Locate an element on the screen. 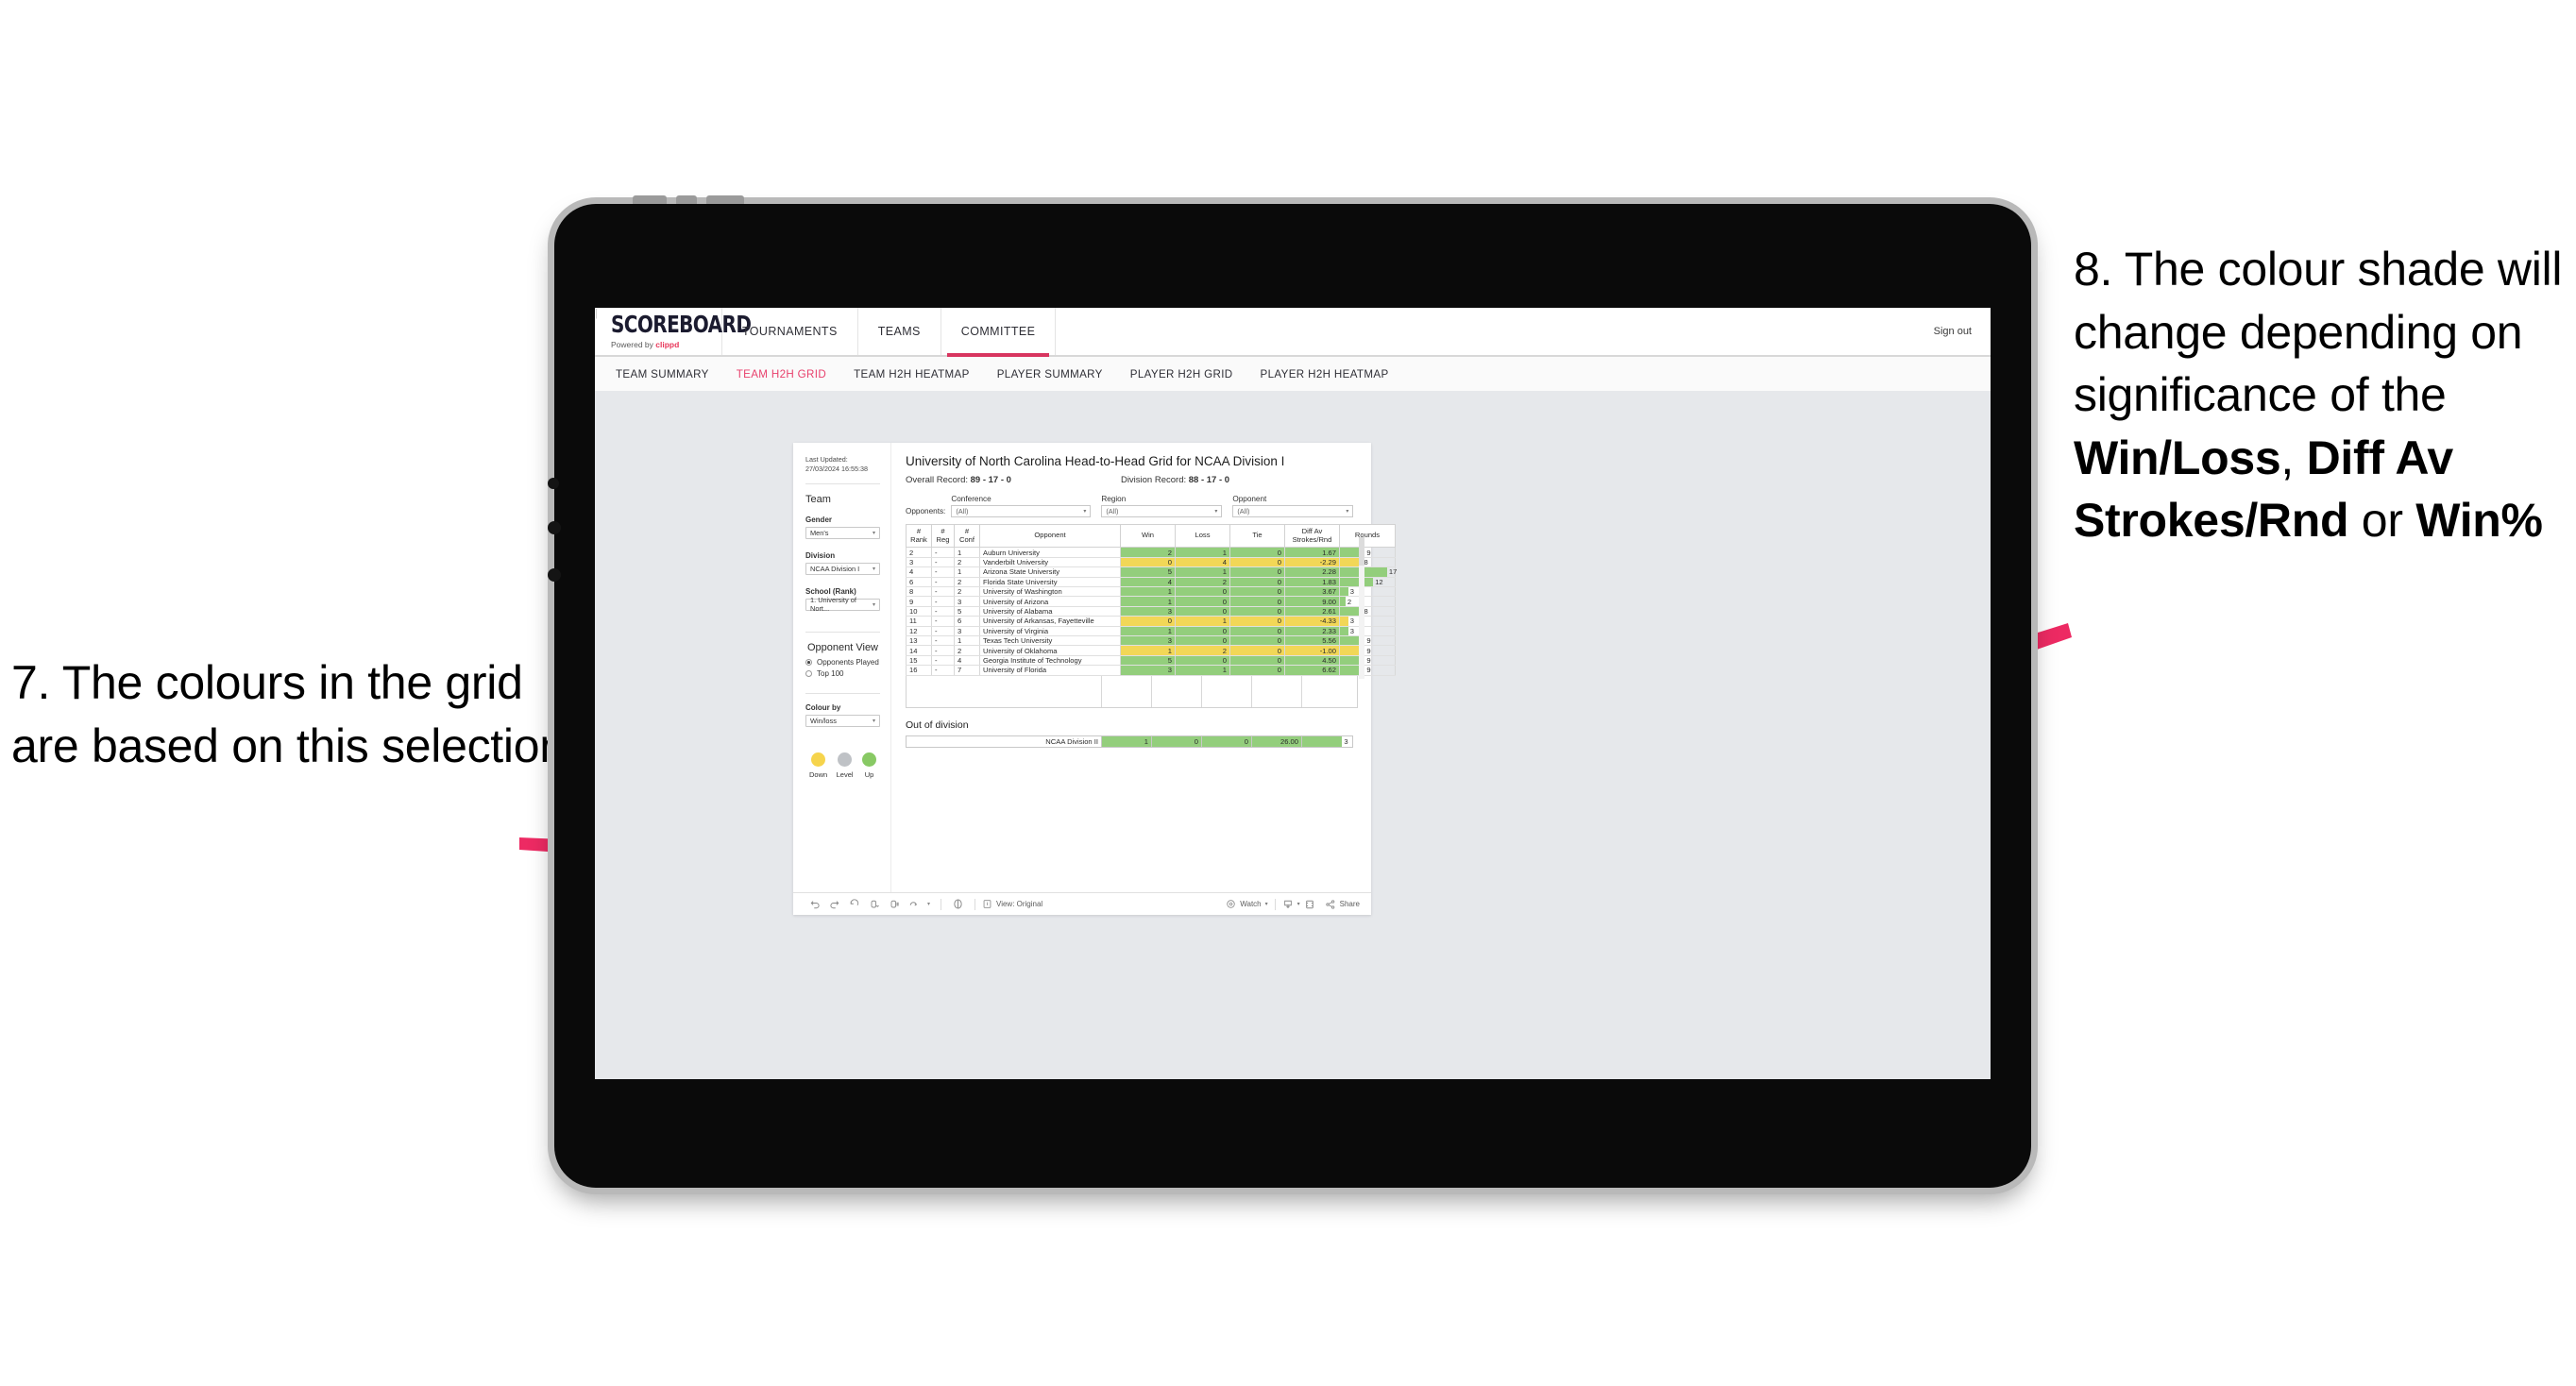 This screenshot has height=1386, width=2576. table-row: 9-3 University of Arizona 1 0 0 9.00 2 is located at coordinates (1151, 601).